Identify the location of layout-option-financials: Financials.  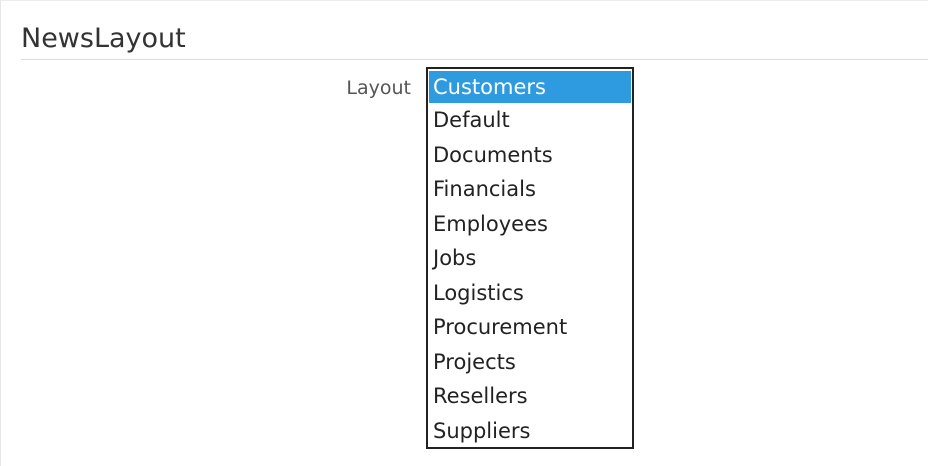
(530, 189).